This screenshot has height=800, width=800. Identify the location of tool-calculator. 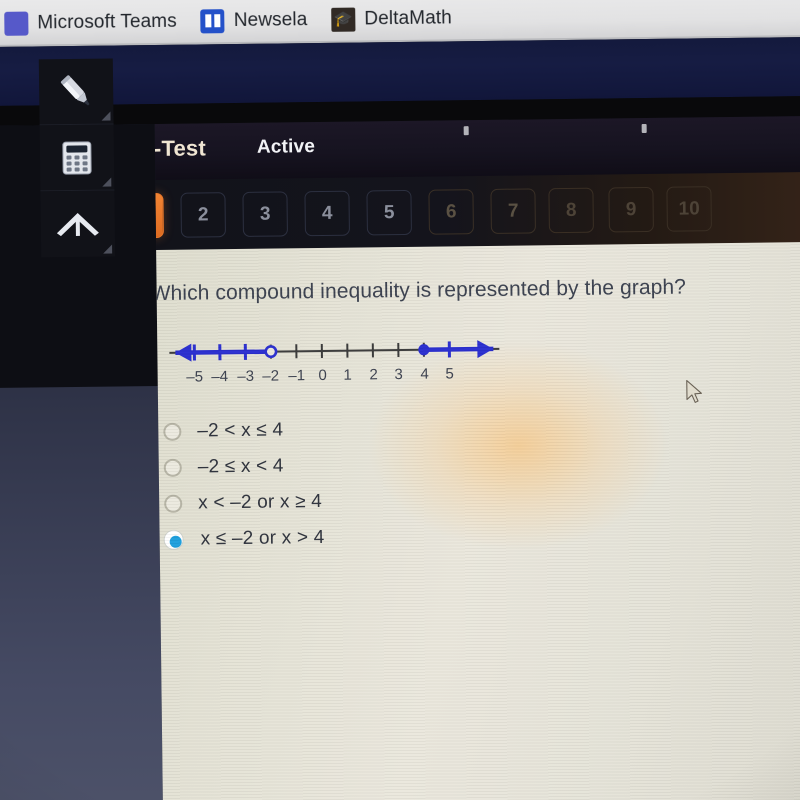
(77, 158).